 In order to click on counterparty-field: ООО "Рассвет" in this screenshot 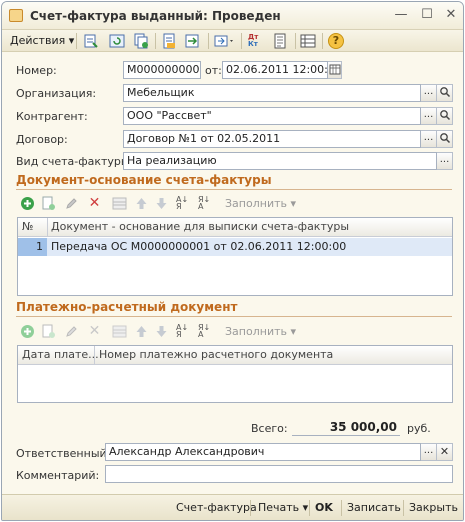, I will do `click(272, 116)`.